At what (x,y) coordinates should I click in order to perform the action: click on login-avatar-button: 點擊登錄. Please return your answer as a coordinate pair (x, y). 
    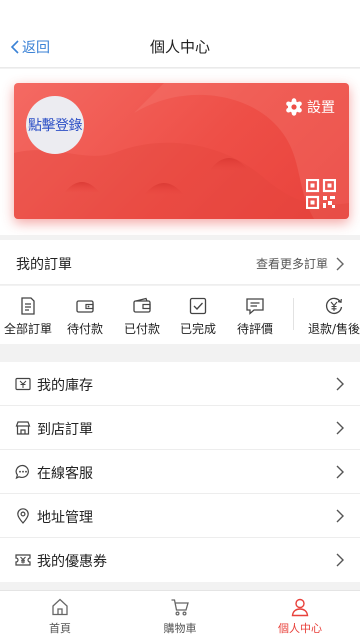
    Looking at the image, I should click on (55, 125).